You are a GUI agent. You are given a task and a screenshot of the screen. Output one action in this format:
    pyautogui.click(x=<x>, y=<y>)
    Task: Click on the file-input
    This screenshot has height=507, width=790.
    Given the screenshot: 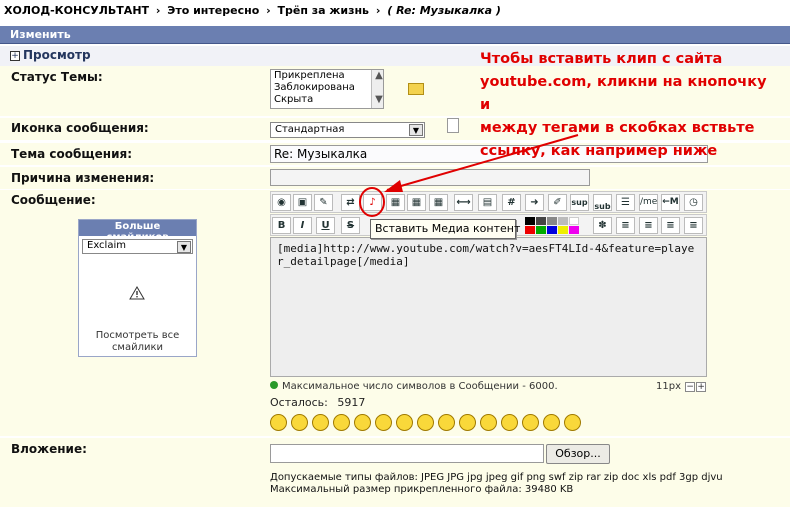 What is the action you would take?
    pyautogui.click(x=407, y=453)
    